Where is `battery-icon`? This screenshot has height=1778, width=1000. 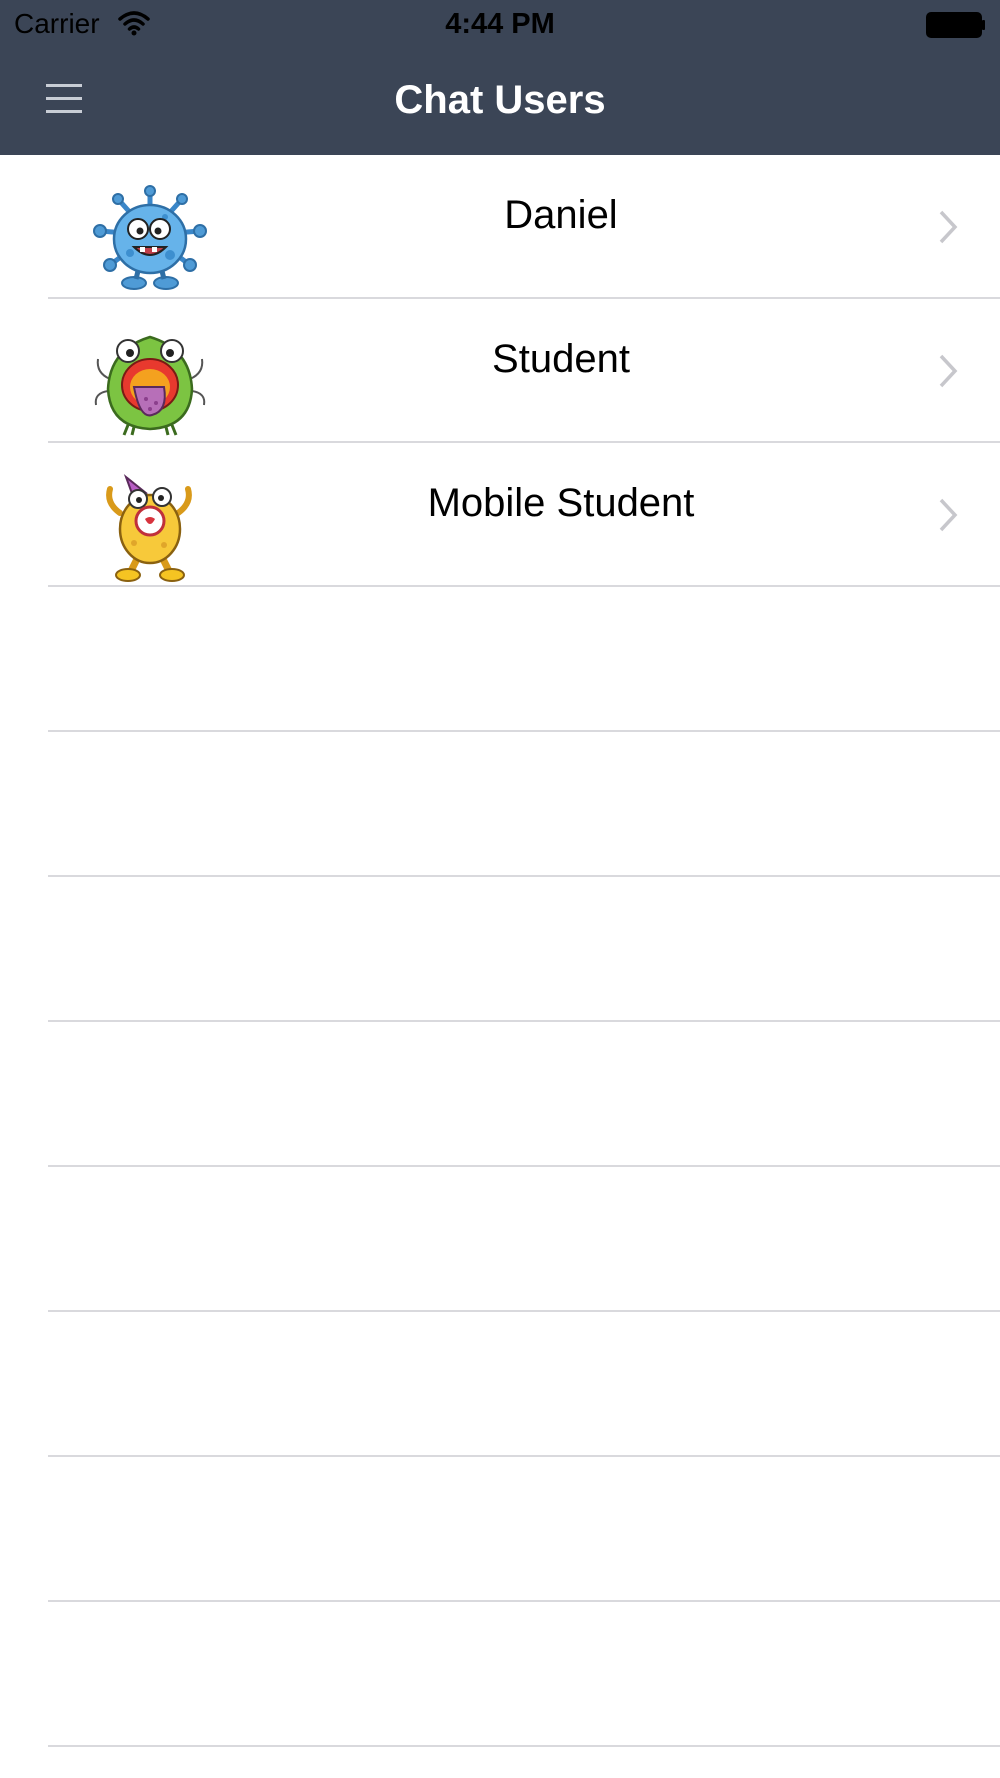 battery-icon is located at coordinates (956, 27).